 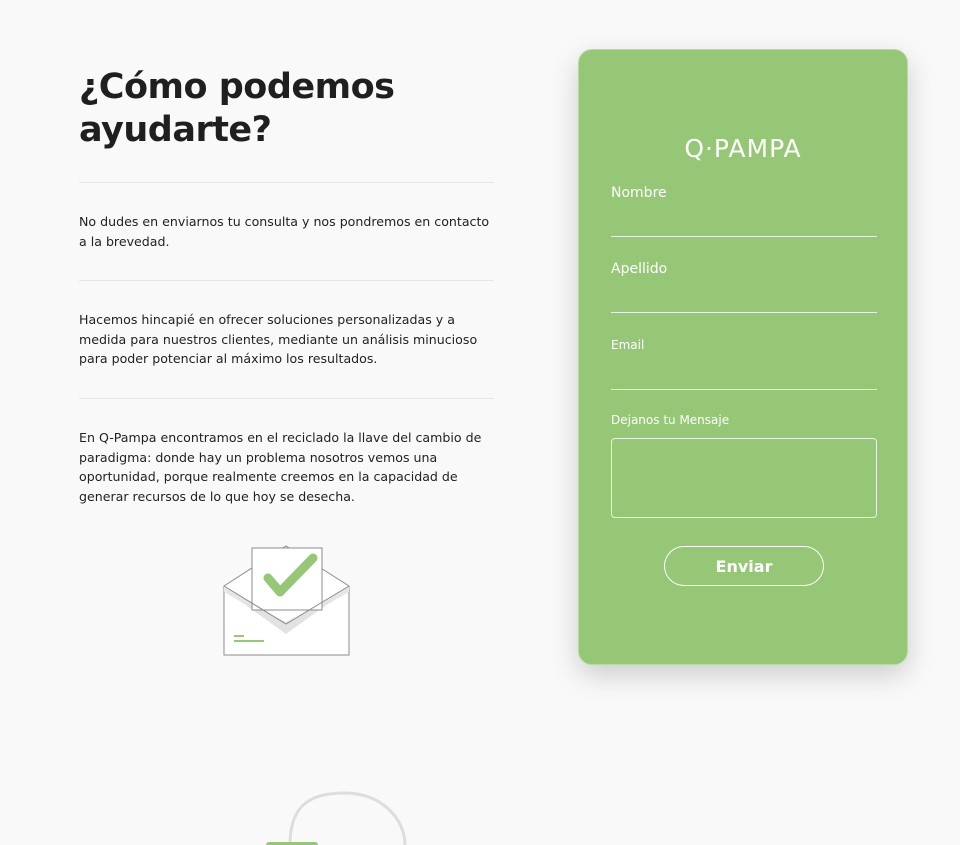 I want to click on apellido-field: Apellido, so click(x=744, y=287).